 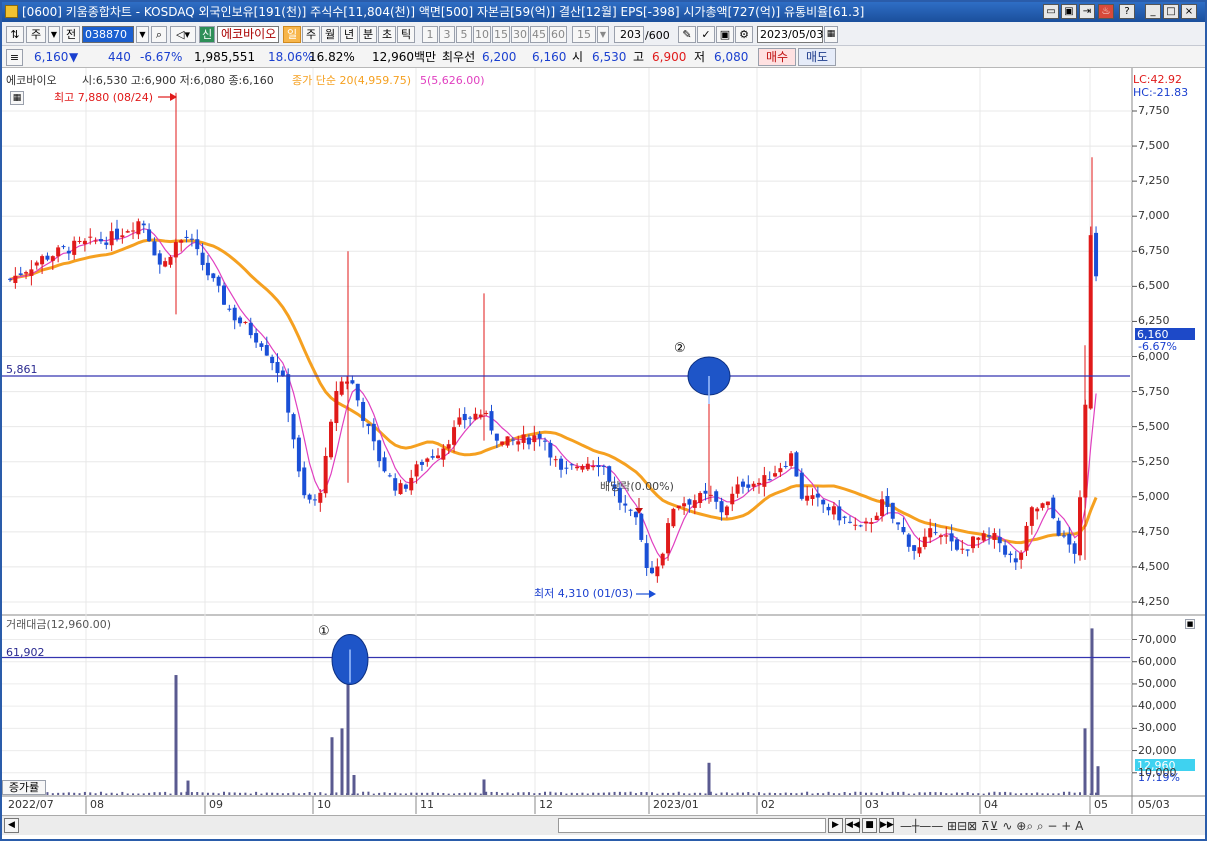 I want to click on new-badge: 신, so click(x=207, y=34).